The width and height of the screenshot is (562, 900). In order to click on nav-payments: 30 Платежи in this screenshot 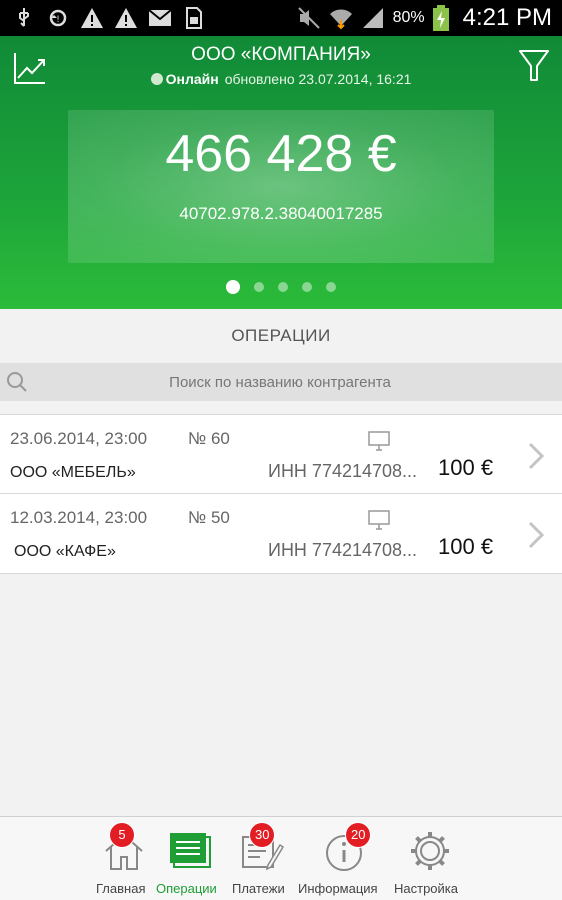, I will do `click(263, 858)`.